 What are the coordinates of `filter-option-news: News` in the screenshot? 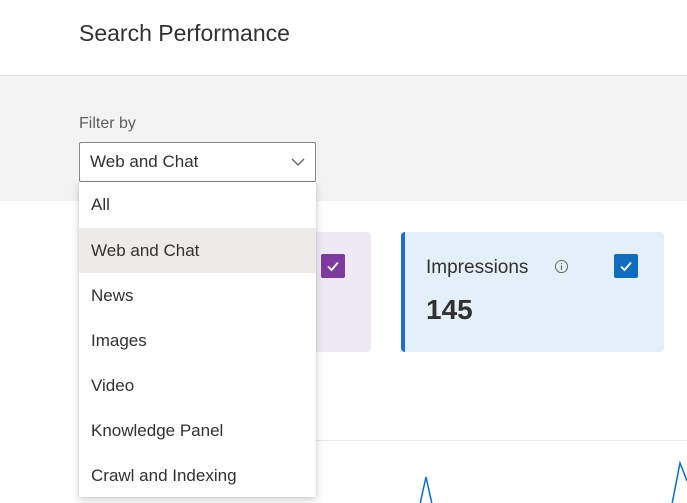 It's located at (197, 295).